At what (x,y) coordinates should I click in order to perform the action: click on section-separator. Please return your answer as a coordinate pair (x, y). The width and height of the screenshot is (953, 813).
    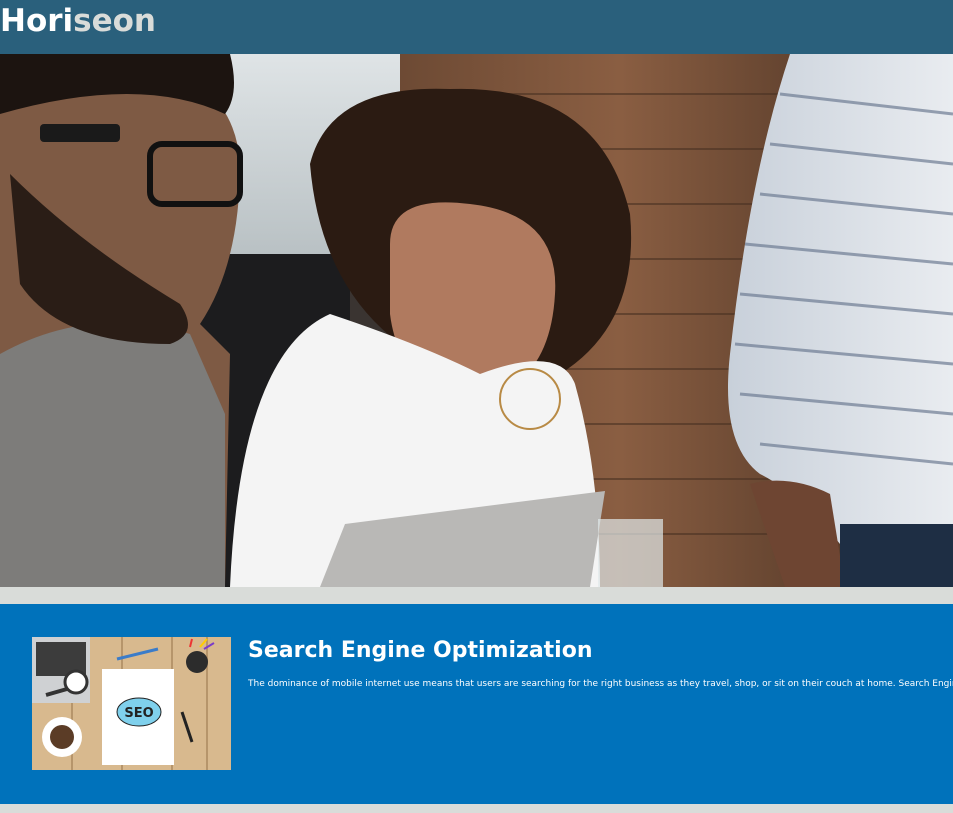
    Looking at the image, I should click on (476, 808).